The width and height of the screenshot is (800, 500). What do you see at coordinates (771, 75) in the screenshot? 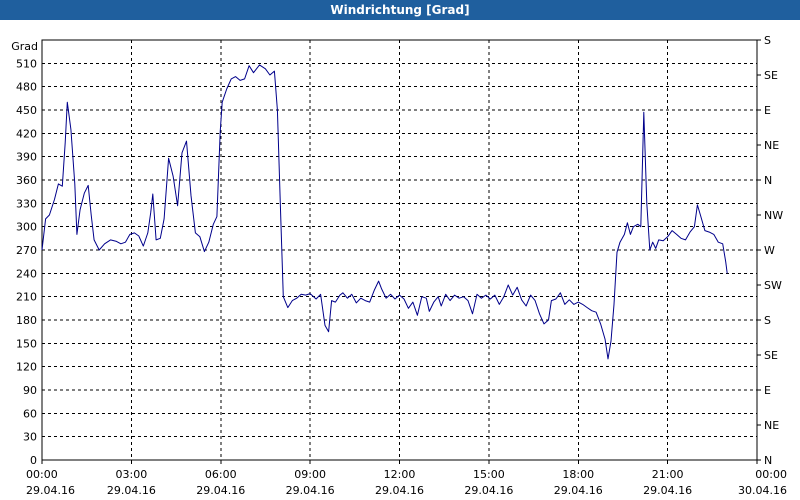
I see `right-tick-label-11: SE` at bounding box center [771, 75].